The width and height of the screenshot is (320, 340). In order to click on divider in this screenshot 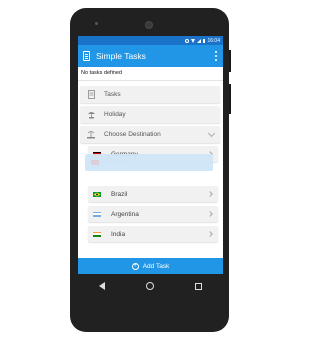, I will do `click(150, 80)`.